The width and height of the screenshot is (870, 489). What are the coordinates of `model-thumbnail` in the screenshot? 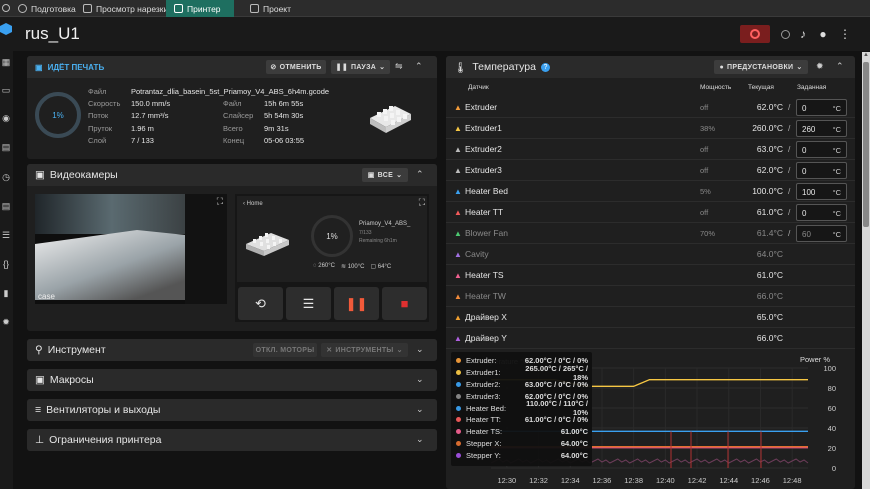 It's located at (390, 119).